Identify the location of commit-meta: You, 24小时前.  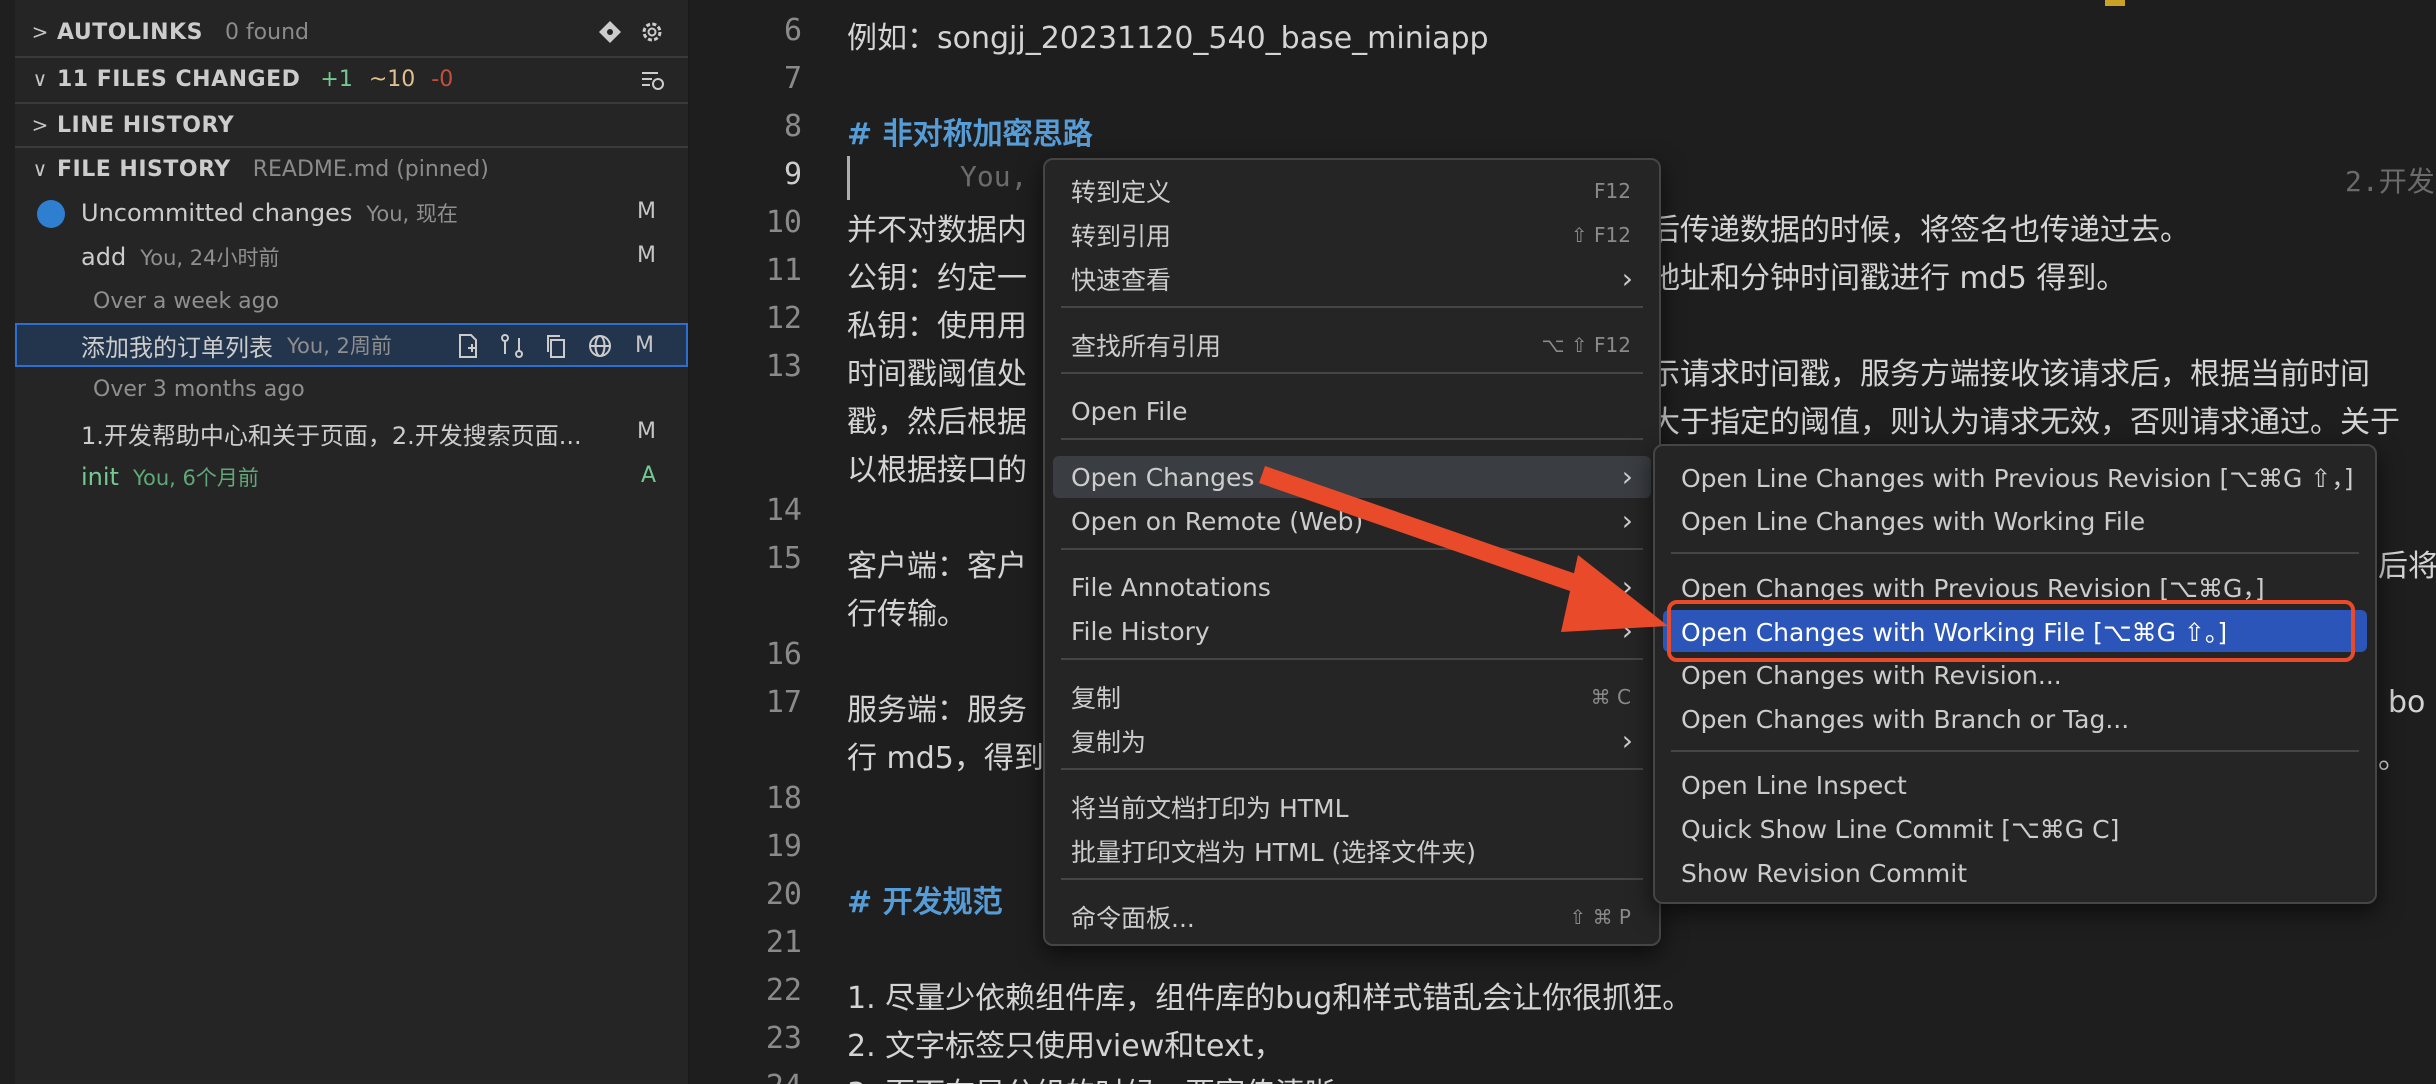
(210, 258).